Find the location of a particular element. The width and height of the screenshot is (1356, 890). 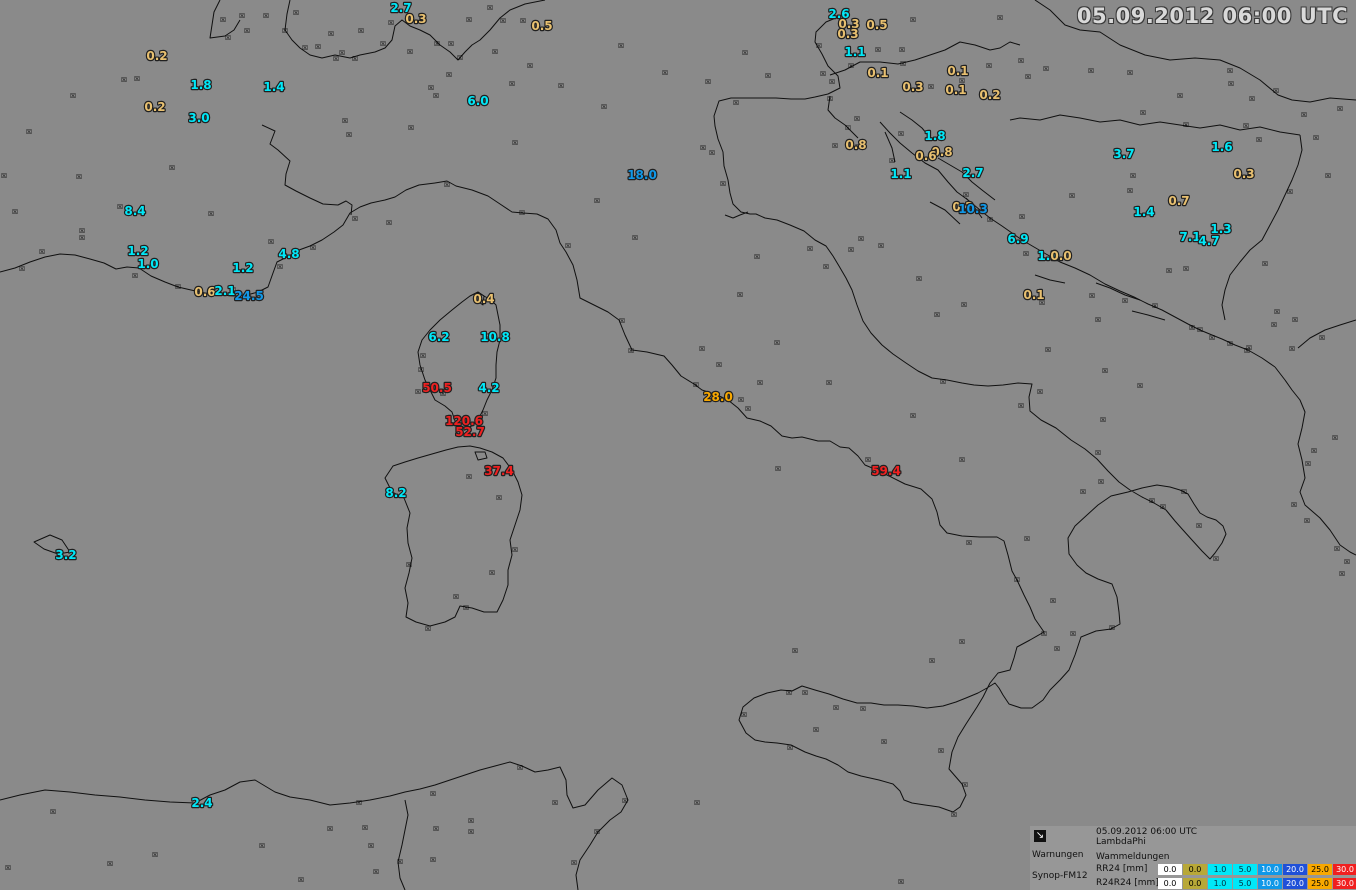

legend-swatch: 0.0 is located at coordinates (1170, 883).